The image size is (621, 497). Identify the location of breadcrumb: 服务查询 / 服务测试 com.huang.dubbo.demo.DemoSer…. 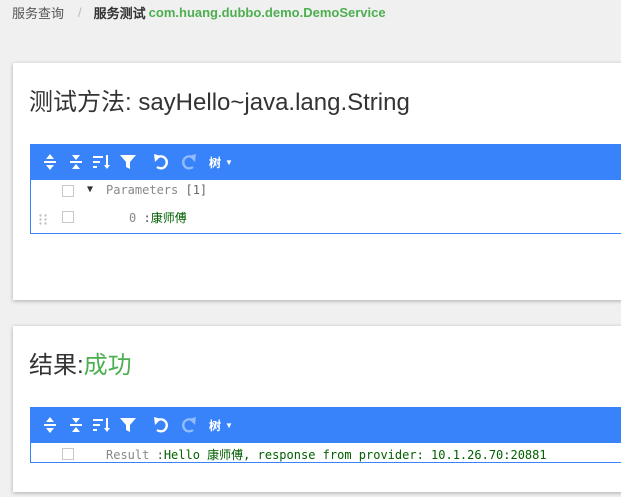
(199, 12).